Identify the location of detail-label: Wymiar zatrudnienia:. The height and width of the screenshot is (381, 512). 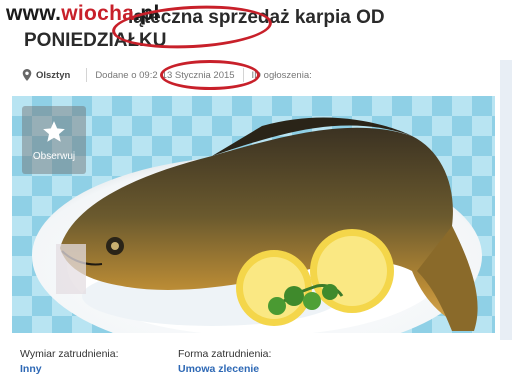
(69, 354).